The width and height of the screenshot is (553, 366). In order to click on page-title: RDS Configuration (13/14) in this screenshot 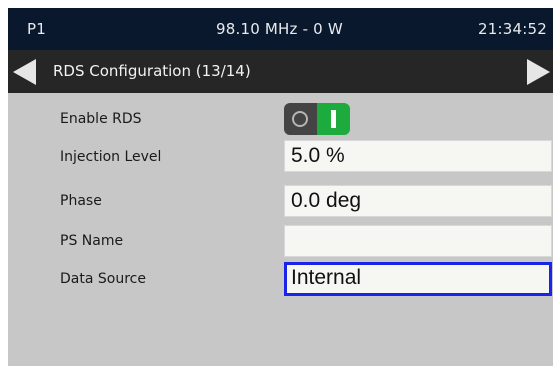, I will do `click(152, 71)`.